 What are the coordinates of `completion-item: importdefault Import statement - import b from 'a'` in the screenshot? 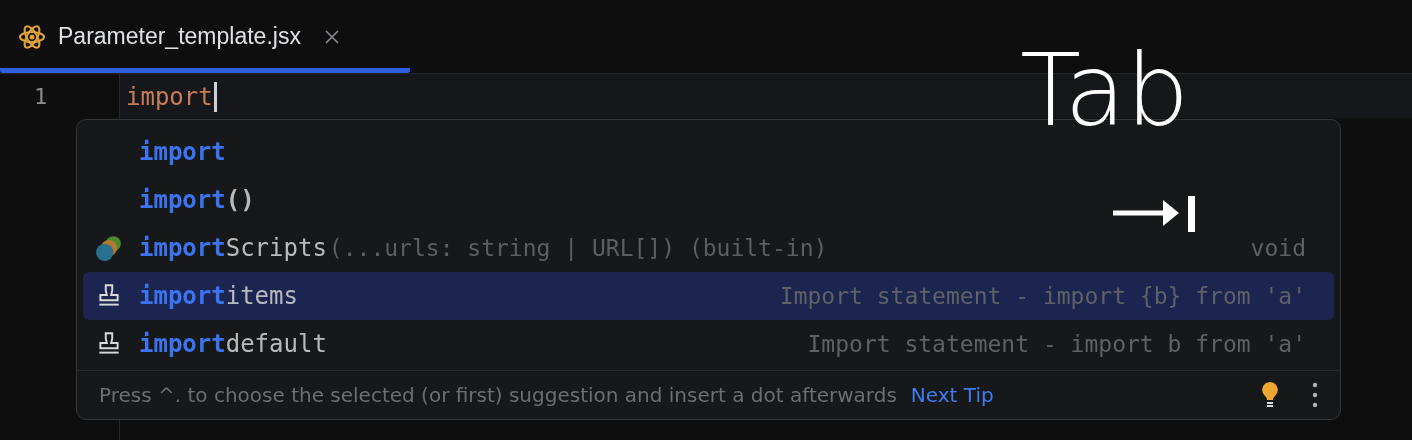 It's located at (708, 344).